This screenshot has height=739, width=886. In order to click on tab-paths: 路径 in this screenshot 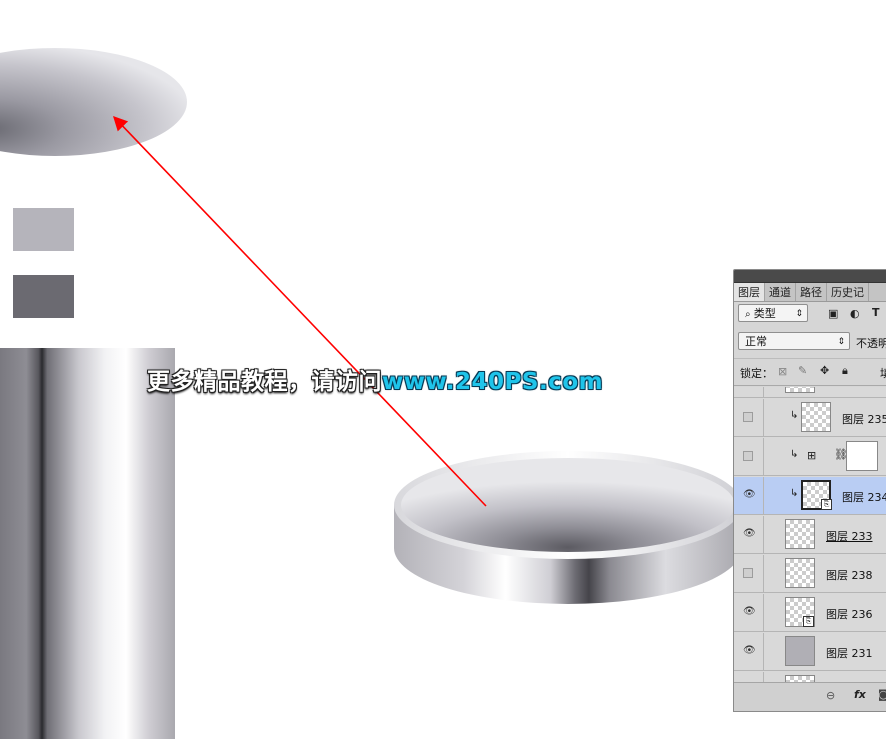, I will do `click(811, 292)`.